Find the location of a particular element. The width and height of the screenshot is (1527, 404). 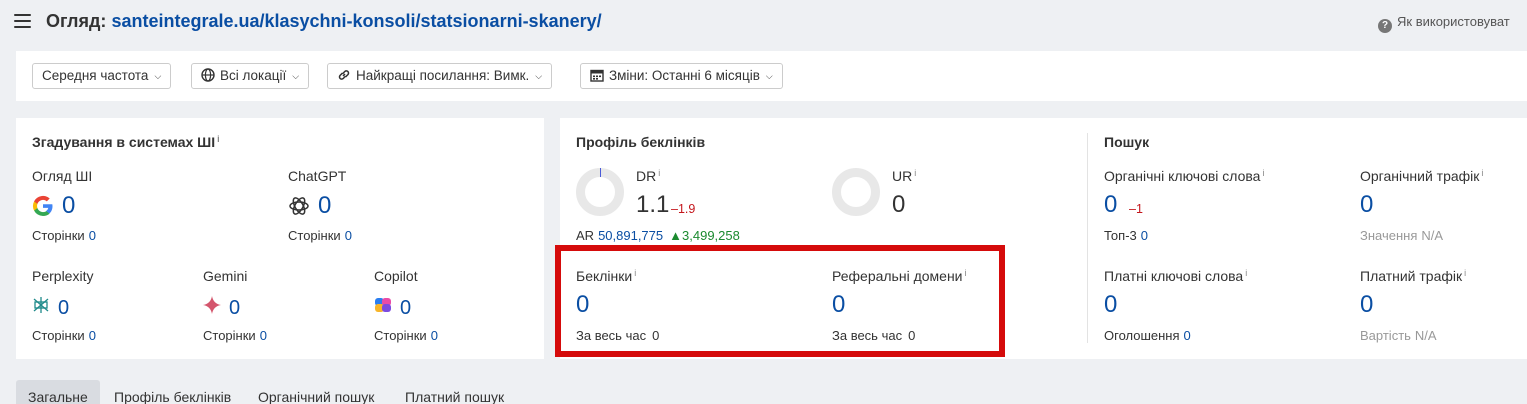

chatgpt-value: 0 is located at coordinates (324, 206).